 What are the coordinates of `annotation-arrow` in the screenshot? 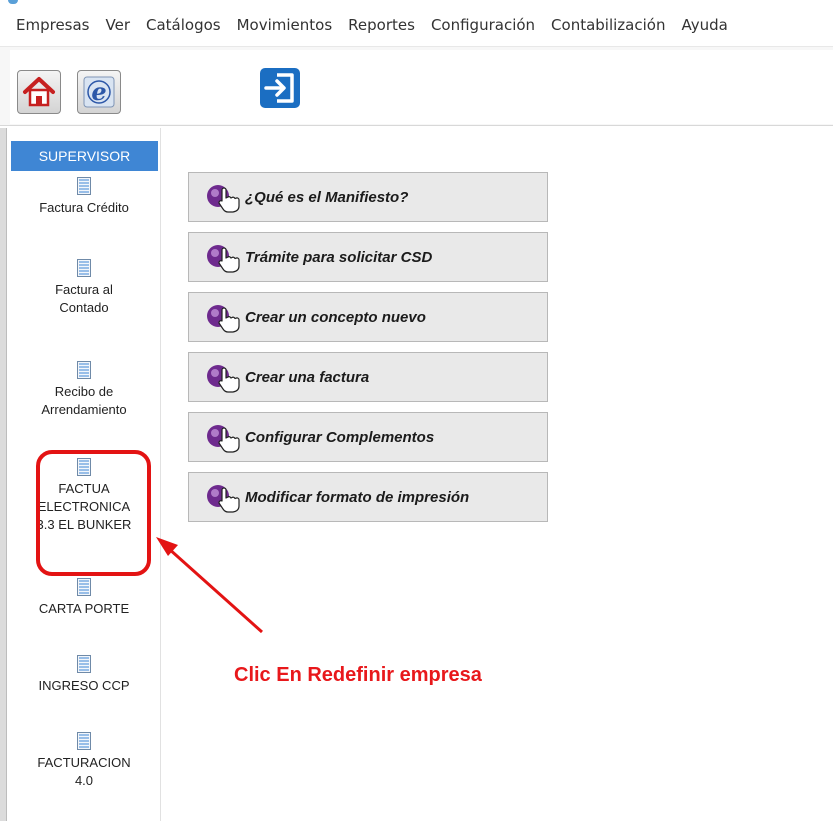 It's located at (209, 585).